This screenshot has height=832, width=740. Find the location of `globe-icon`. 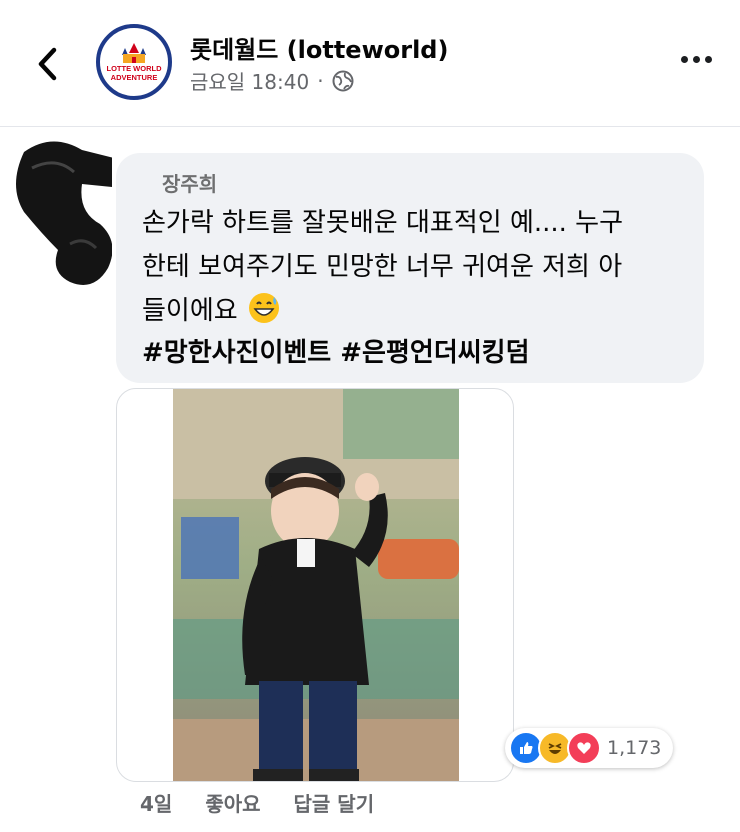

globe-icon is located at coordinates (343, 80).